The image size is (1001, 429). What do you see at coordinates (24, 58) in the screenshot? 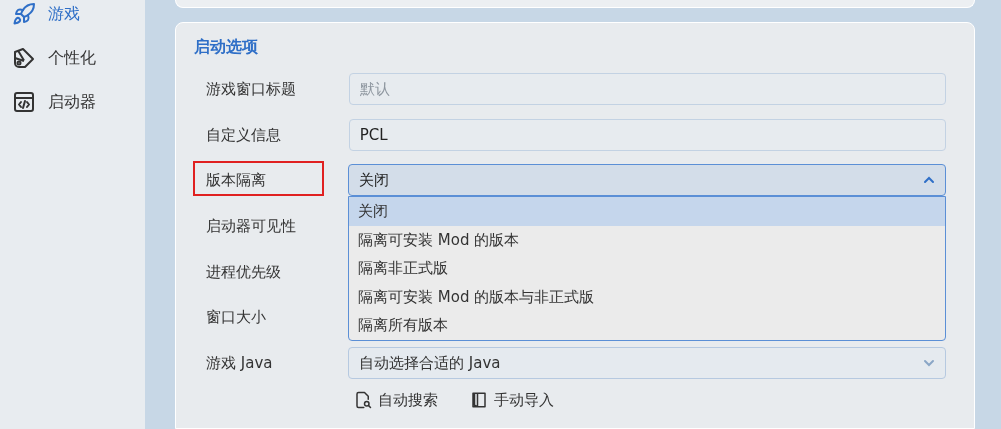
I see `swatch-icon` at bounding box center [24, 58].